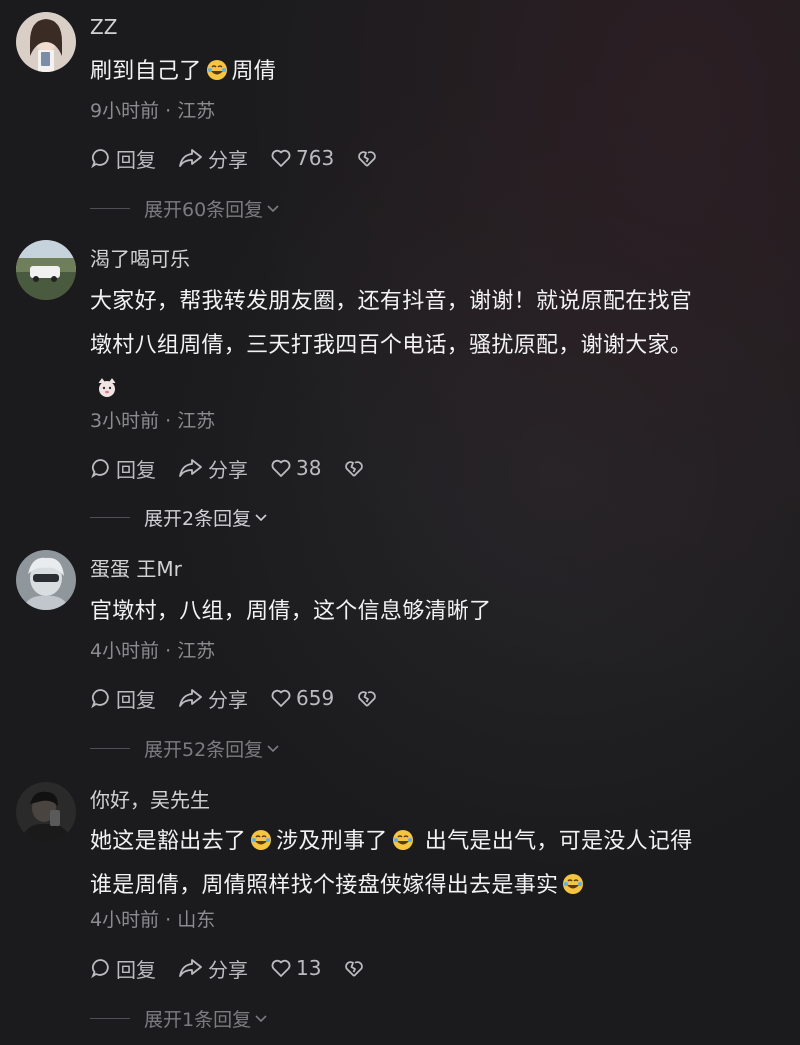  I want to click on comment-text-segment: 出气是出气，可是没人记得, so click(558, 841).